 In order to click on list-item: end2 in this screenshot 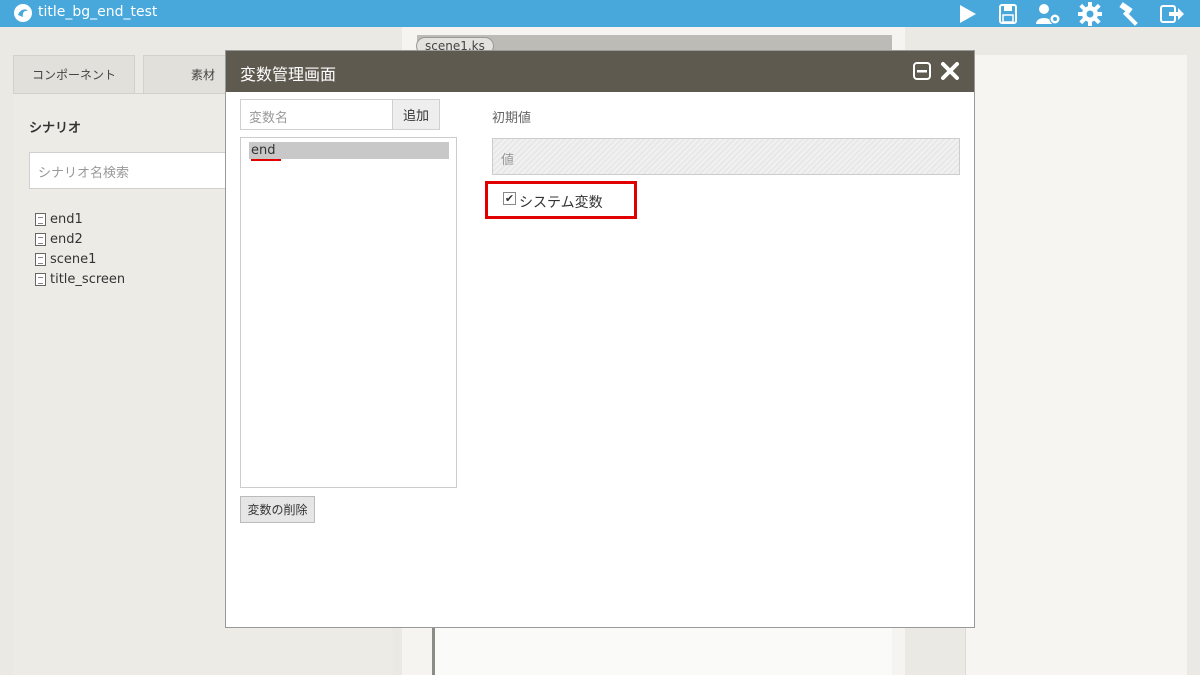, I will do `click(80, 239)`.